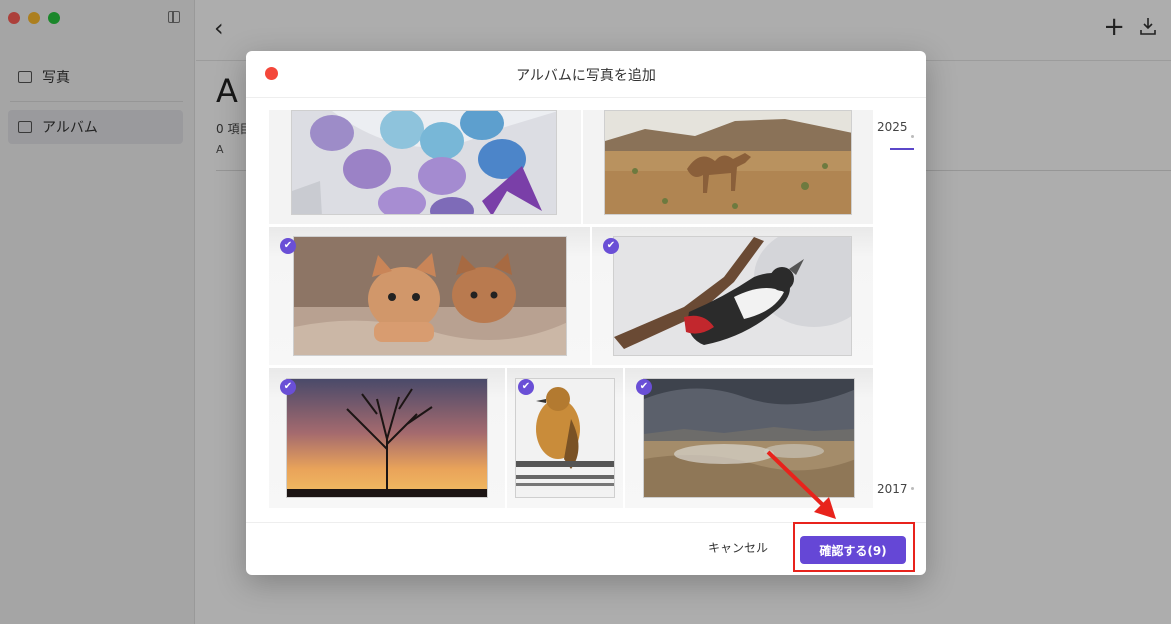 This screenshot has height=624, width=1171. Describe the element at coordinates (738, 547) in the screenshot. I see `cancel-button: キャンセル` at that location.